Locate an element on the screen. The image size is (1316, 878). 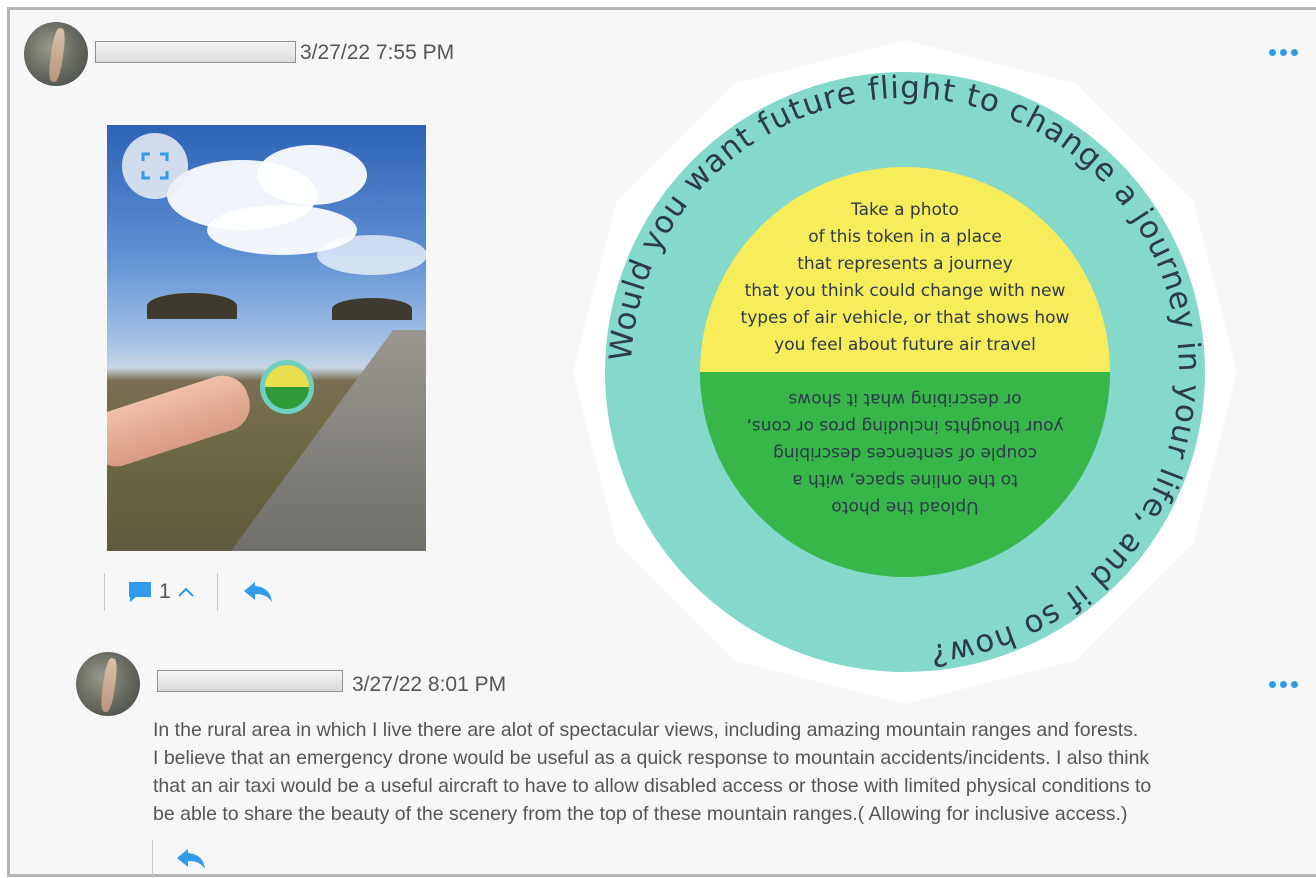
token-upper-line: of this token in a place is located at coordinates (905, 237).